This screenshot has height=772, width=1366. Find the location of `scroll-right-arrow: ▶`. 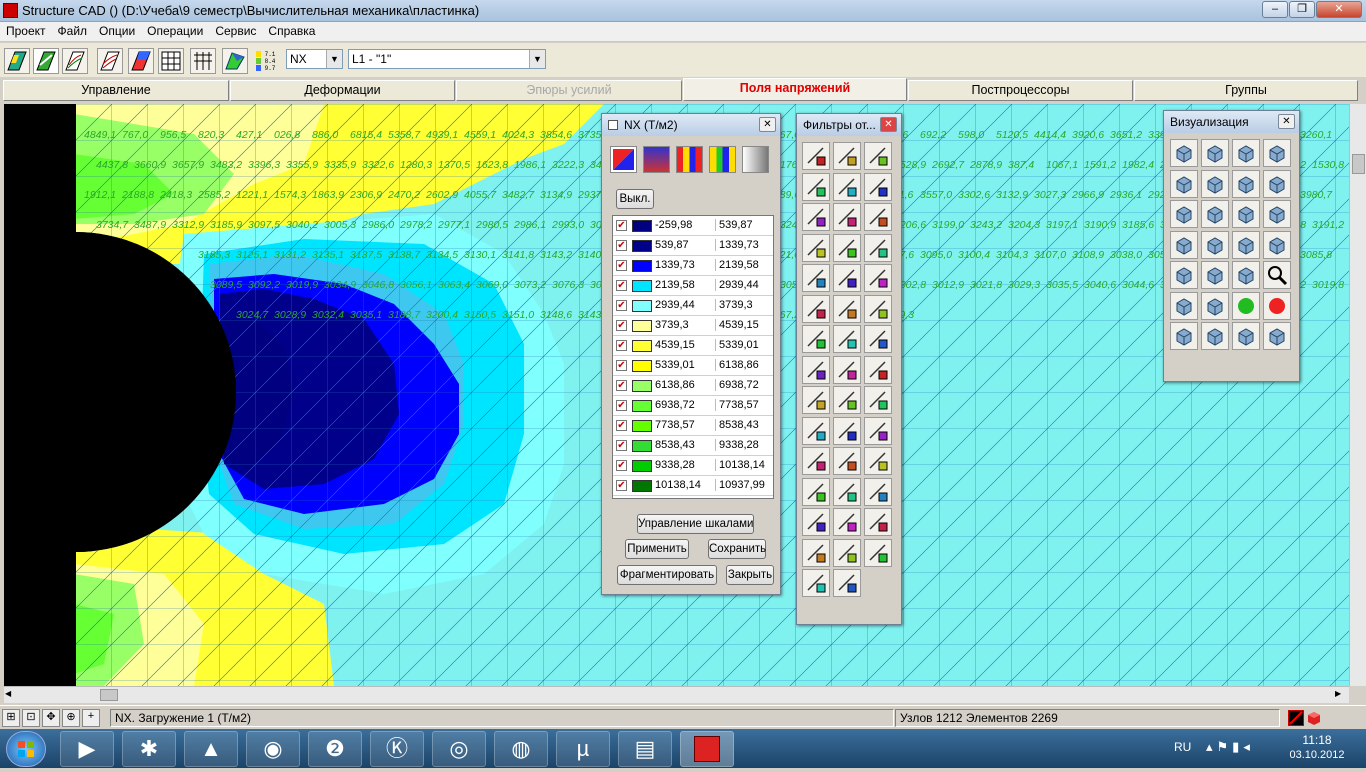

scroll-right-arrow: ▶ is located at coordinates (1341, 695).